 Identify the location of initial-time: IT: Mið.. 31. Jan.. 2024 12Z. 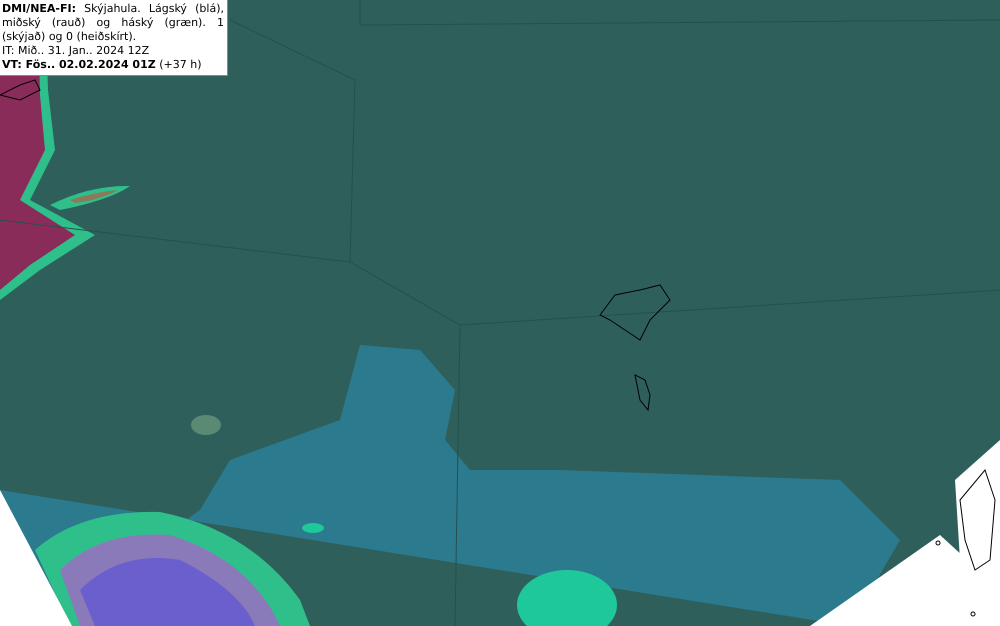
(76, 51).